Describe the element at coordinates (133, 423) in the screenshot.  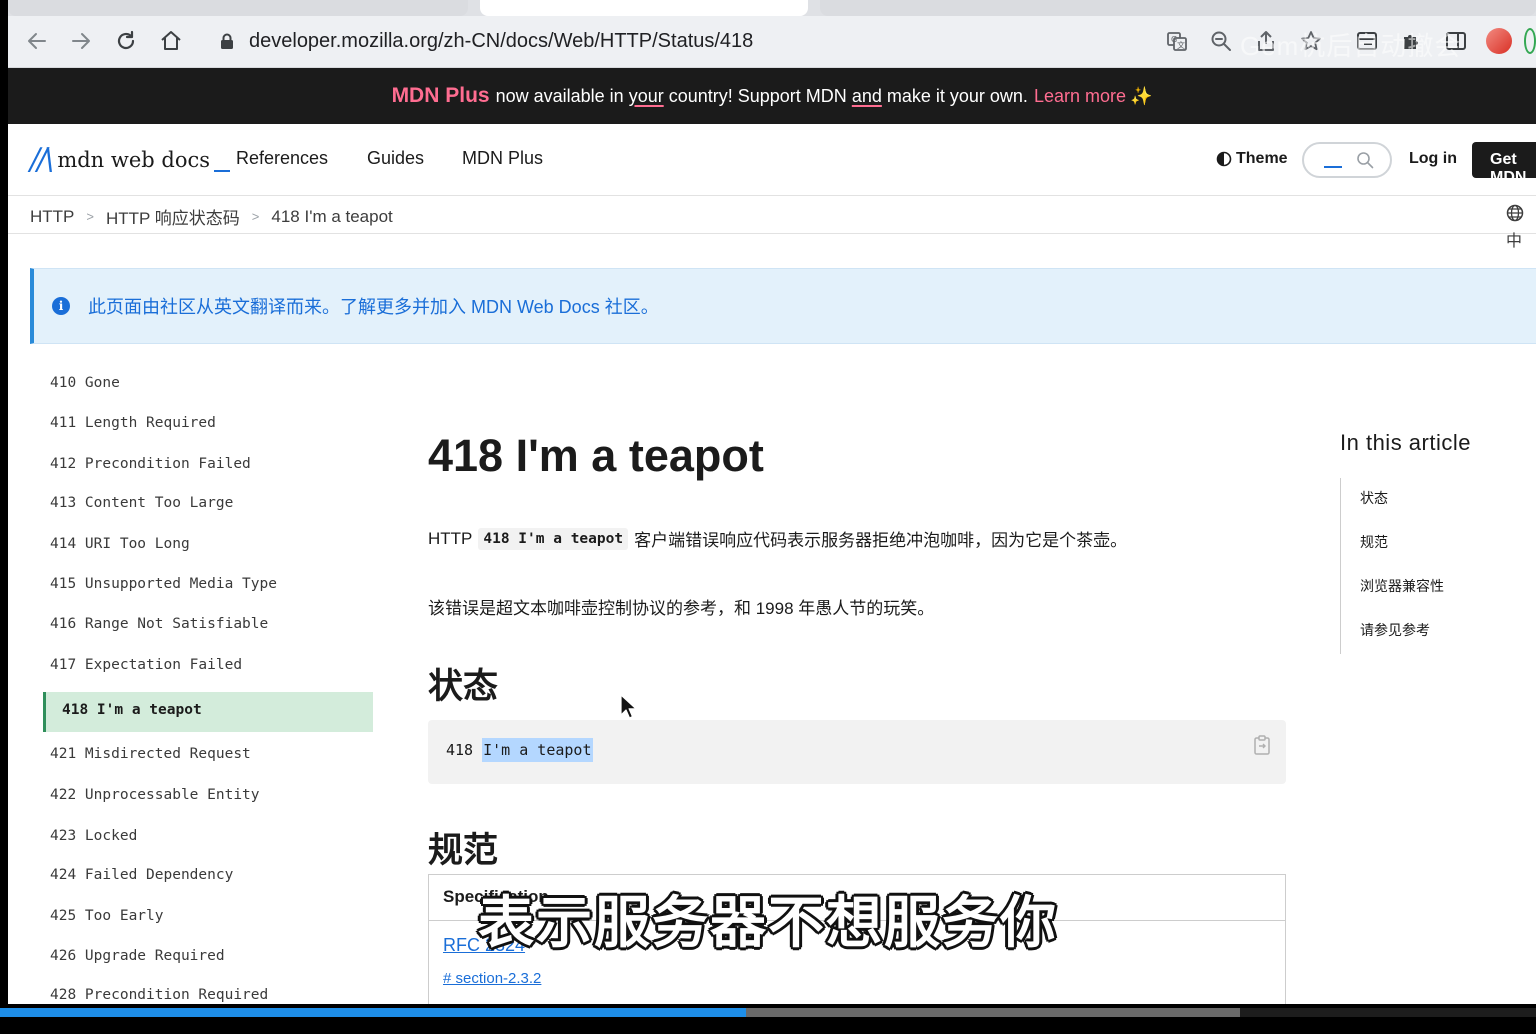
I see `sidebar-item: 411 Length Required` at that location.